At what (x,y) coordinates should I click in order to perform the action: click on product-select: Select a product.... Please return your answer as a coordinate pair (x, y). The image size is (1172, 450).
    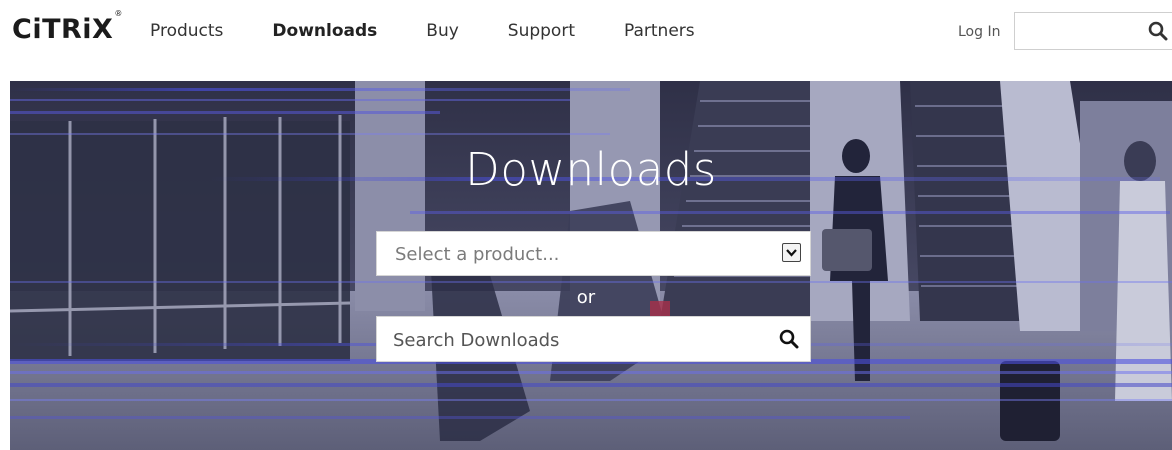
    Looking at the image, I should click on (593, 253).